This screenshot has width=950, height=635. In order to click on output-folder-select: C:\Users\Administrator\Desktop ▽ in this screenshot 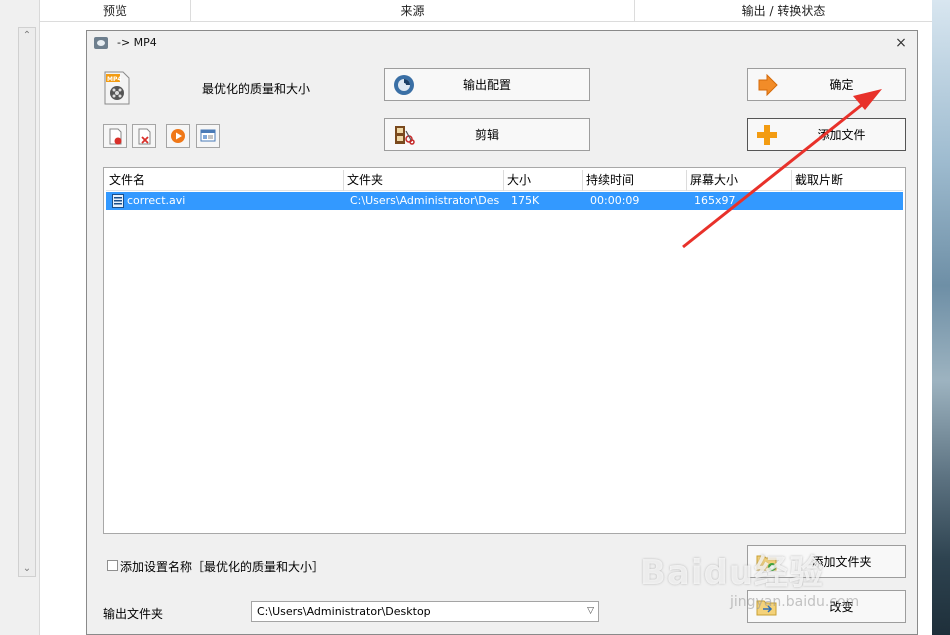, I will do `click(425, 611)`.